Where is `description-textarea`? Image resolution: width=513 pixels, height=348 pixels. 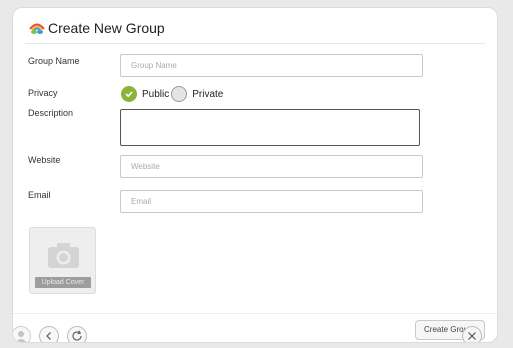
description-textarea is located at coordinates (270, 127).